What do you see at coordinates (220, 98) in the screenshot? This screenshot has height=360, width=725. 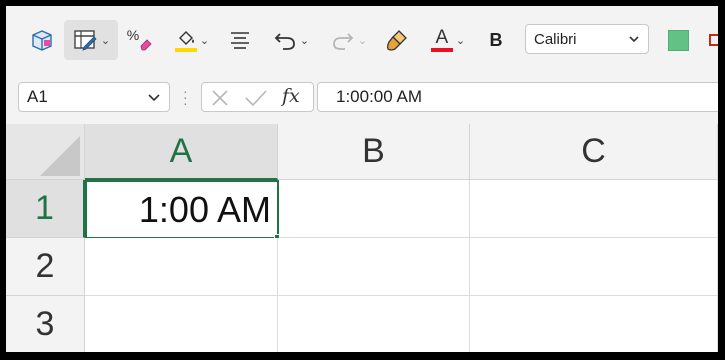 I see `cancel-icon` at bounding box center [220, 98].